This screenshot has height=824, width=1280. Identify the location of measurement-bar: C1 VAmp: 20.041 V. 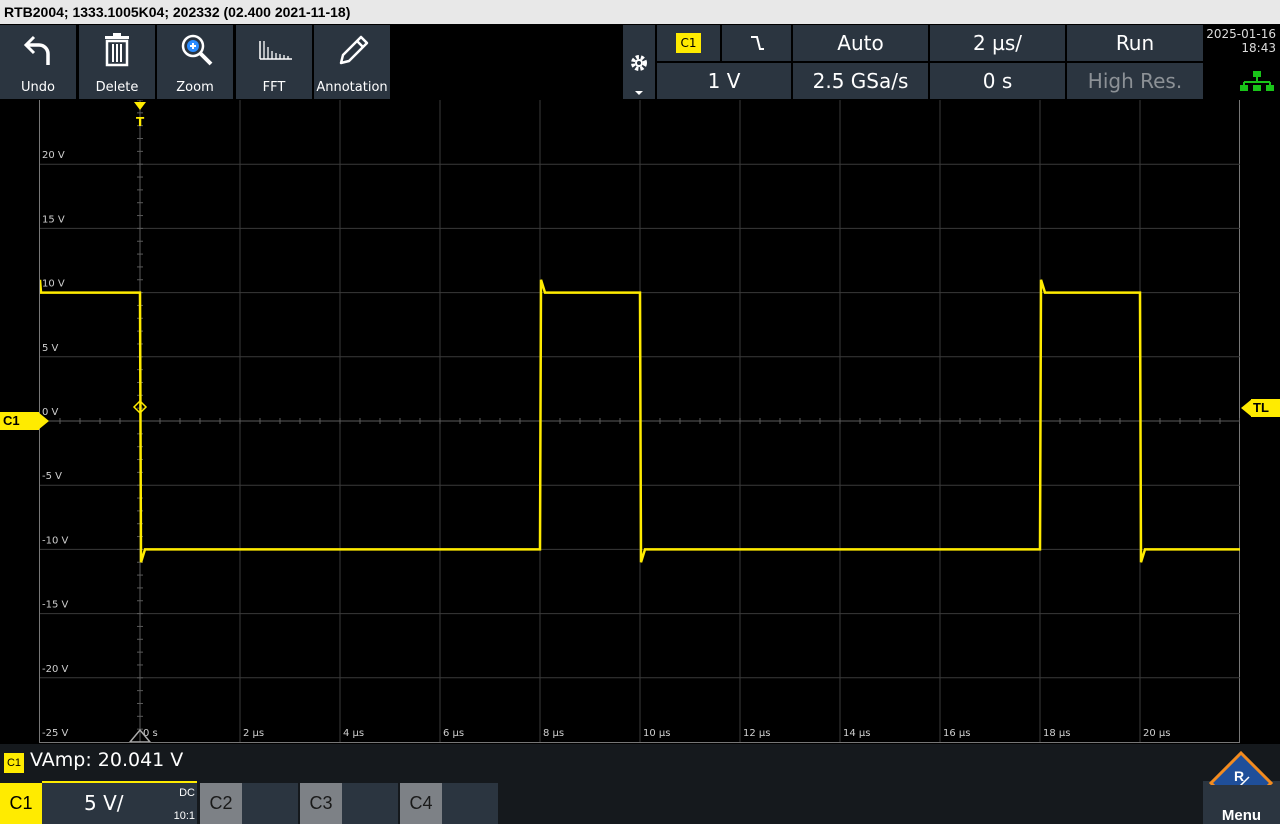
(640, 762).